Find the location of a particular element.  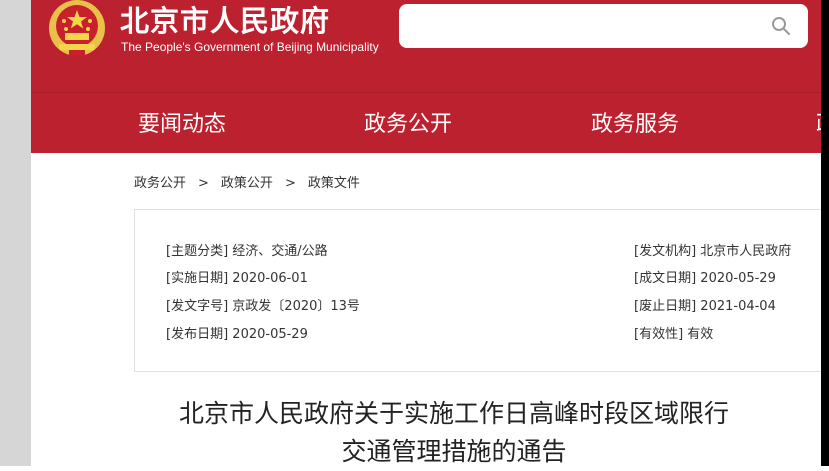

nav-item-news: 要闻动态 is located at coordinates (182, 122).